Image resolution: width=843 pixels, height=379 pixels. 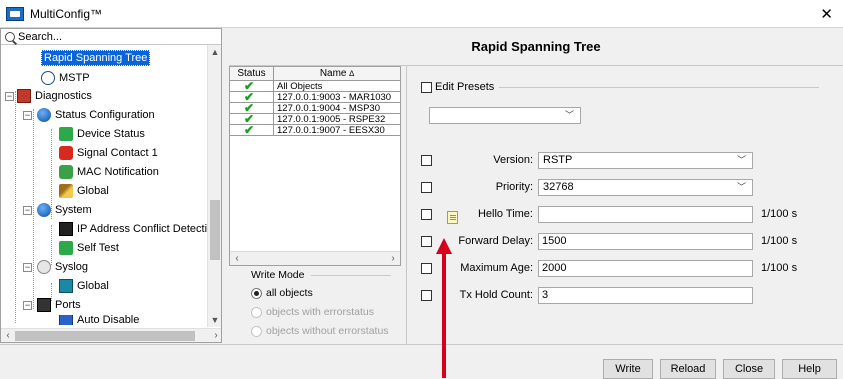 I want to click on teal-icon, so click(x=66, y=286).